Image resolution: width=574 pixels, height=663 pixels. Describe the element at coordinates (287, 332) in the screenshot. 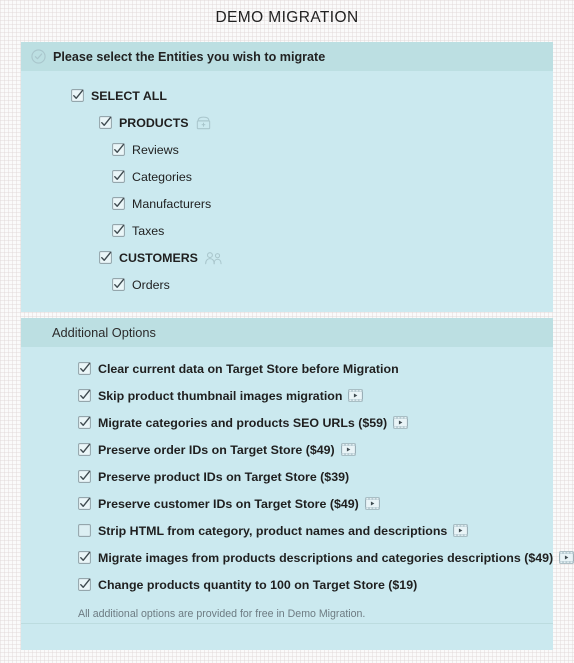

I see `additional-options-header: Additional Options` at that location.